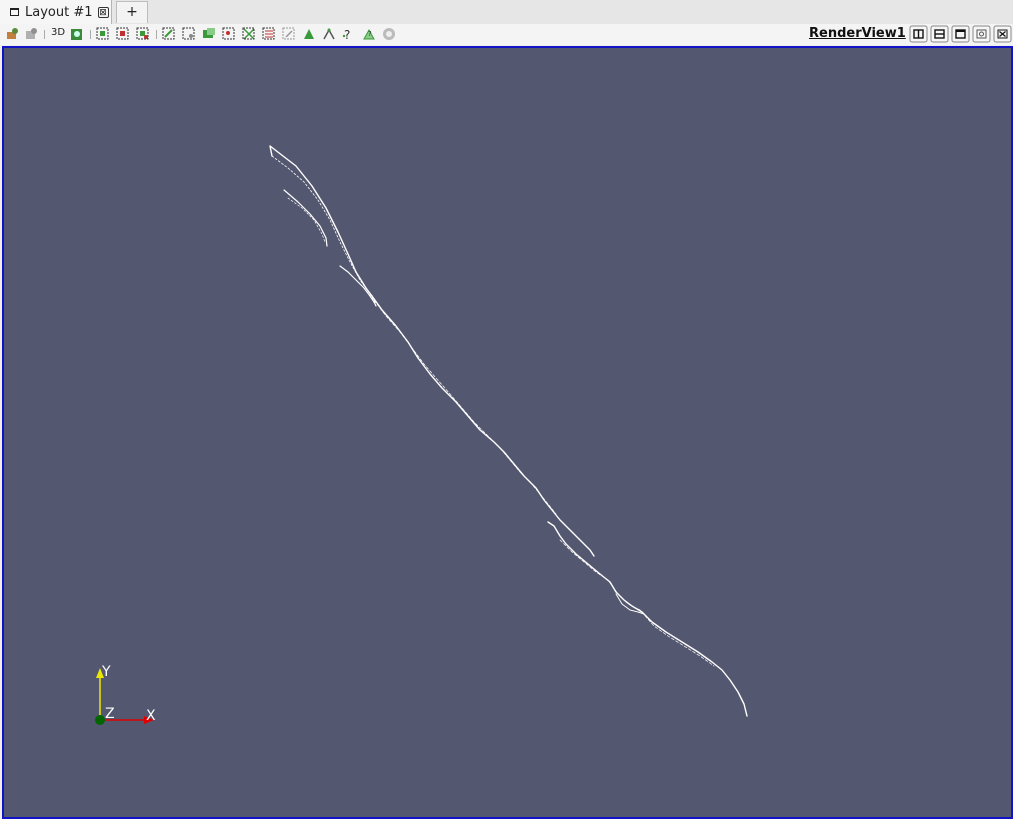  Describe the element at coordinates (103, 12) in the screenshot. I see `close-tab-icon: ⊠` at that location.